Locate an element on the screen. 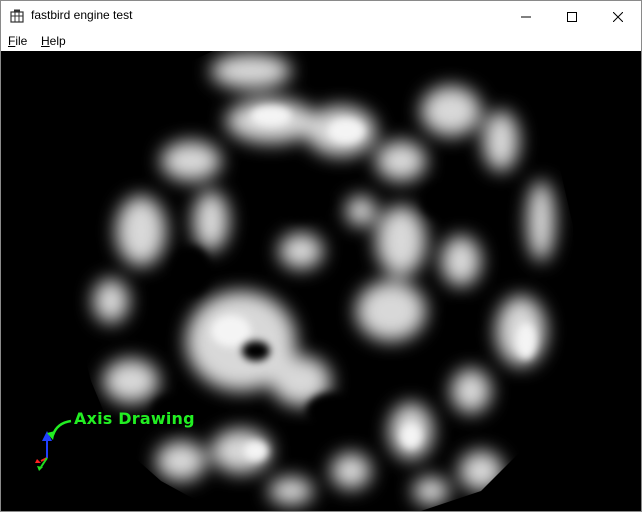 This screenshot has height=512, width=642. menu-help-mnemonic: H is located at coordinates (45, 41).